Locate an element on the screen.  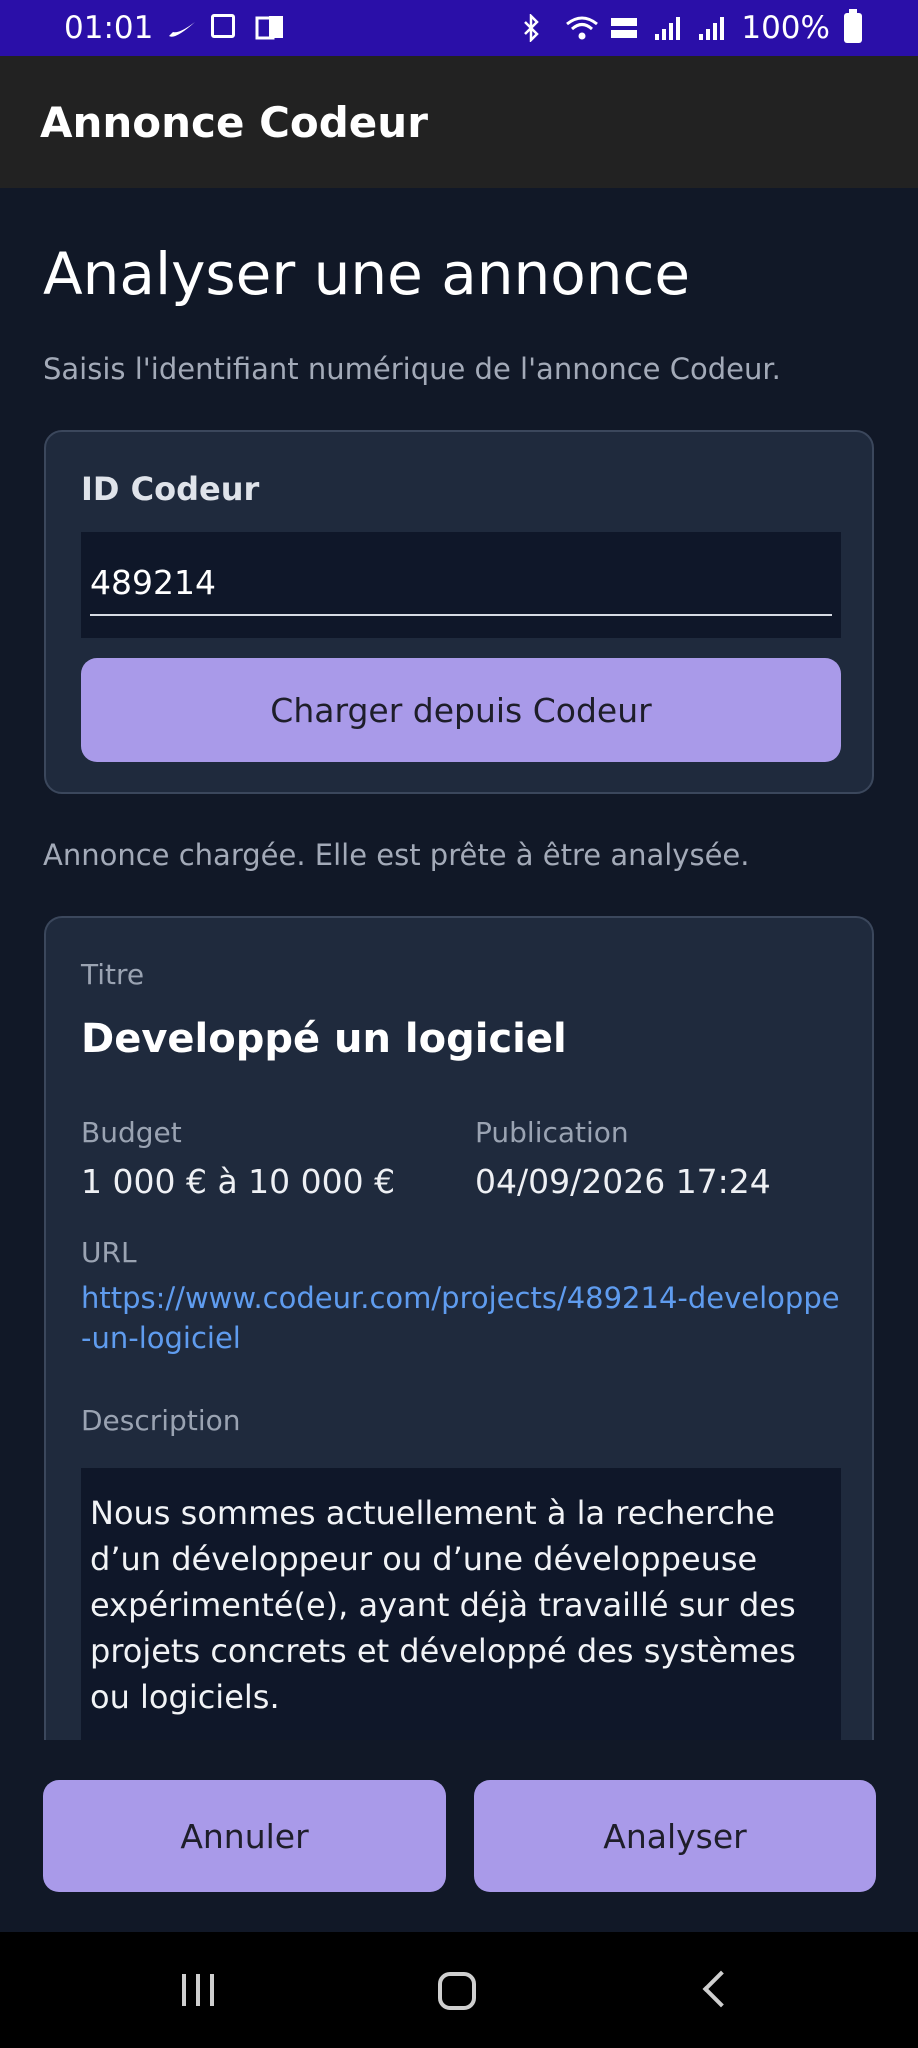
budget-label: Budget is located at coordinates (131, 1132).